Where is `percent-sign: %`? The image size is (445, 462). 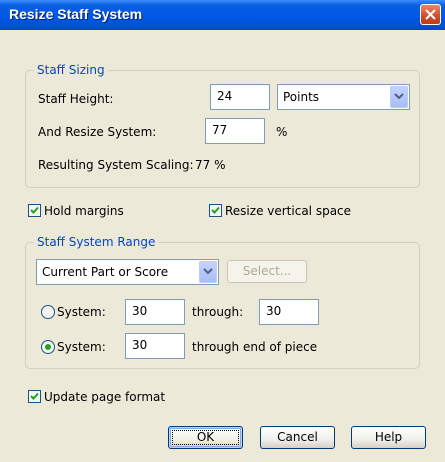 percent-sign: % is located at coordinates (282, 132).